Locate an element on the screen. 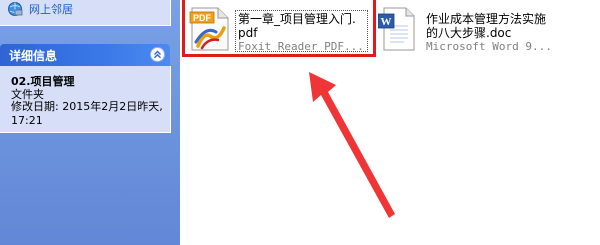  file-name-line2: 的八大步骤.doc is located at coordinates (469, 33).